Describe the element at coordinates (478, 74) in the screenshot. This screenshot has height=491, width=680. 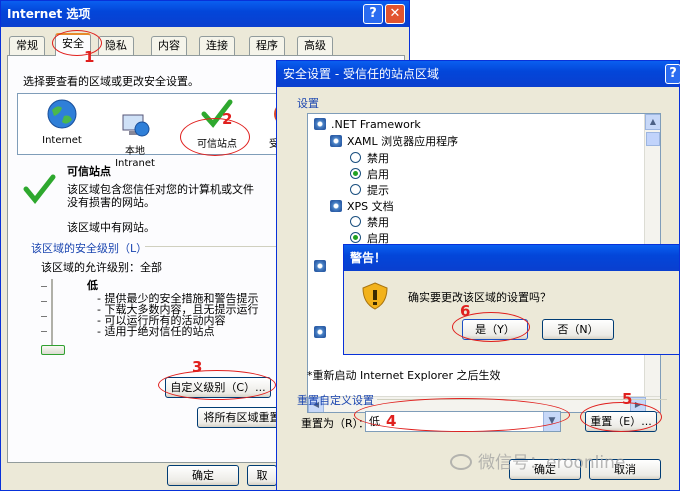
I see `security-settings-titlebar: 安全设置 - 受信任的站点区域` at that location.